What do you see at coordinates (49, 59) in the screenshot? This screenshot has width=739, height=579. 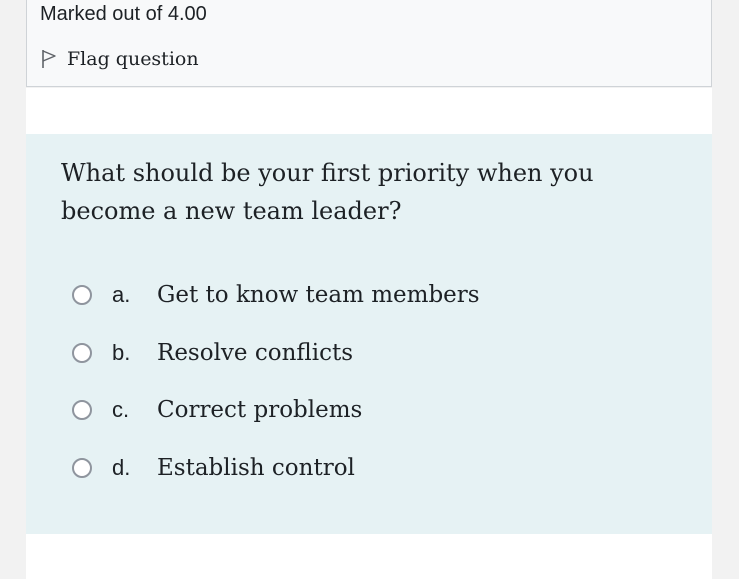 I see `flag-icon` at bounding box center [49, 59].